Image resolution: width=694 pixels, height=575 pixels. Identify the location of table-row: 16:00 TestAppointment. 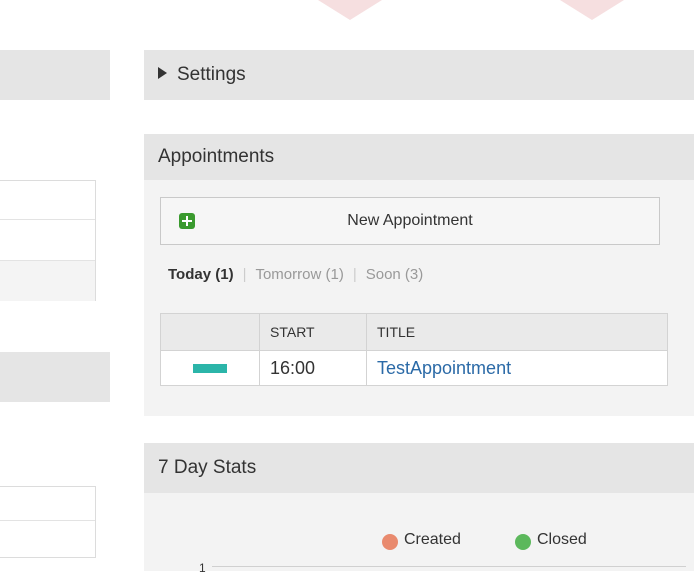
(414, 368).